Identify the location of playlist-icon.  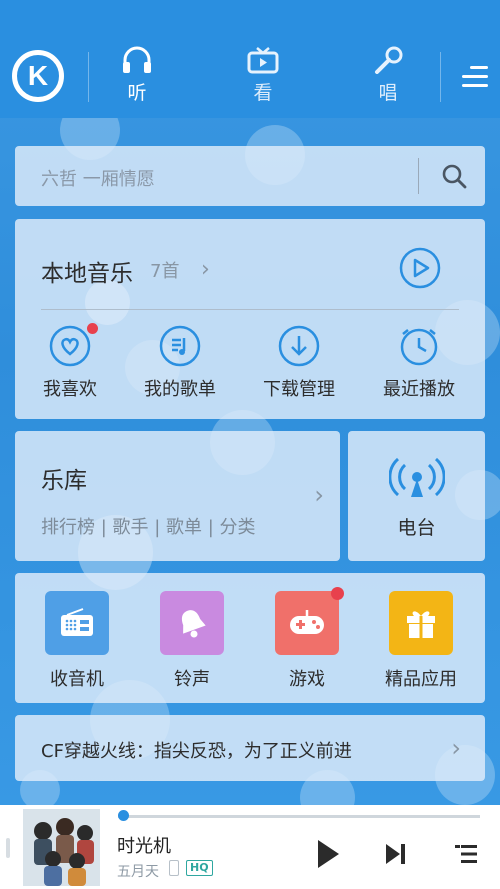
(180, 346).